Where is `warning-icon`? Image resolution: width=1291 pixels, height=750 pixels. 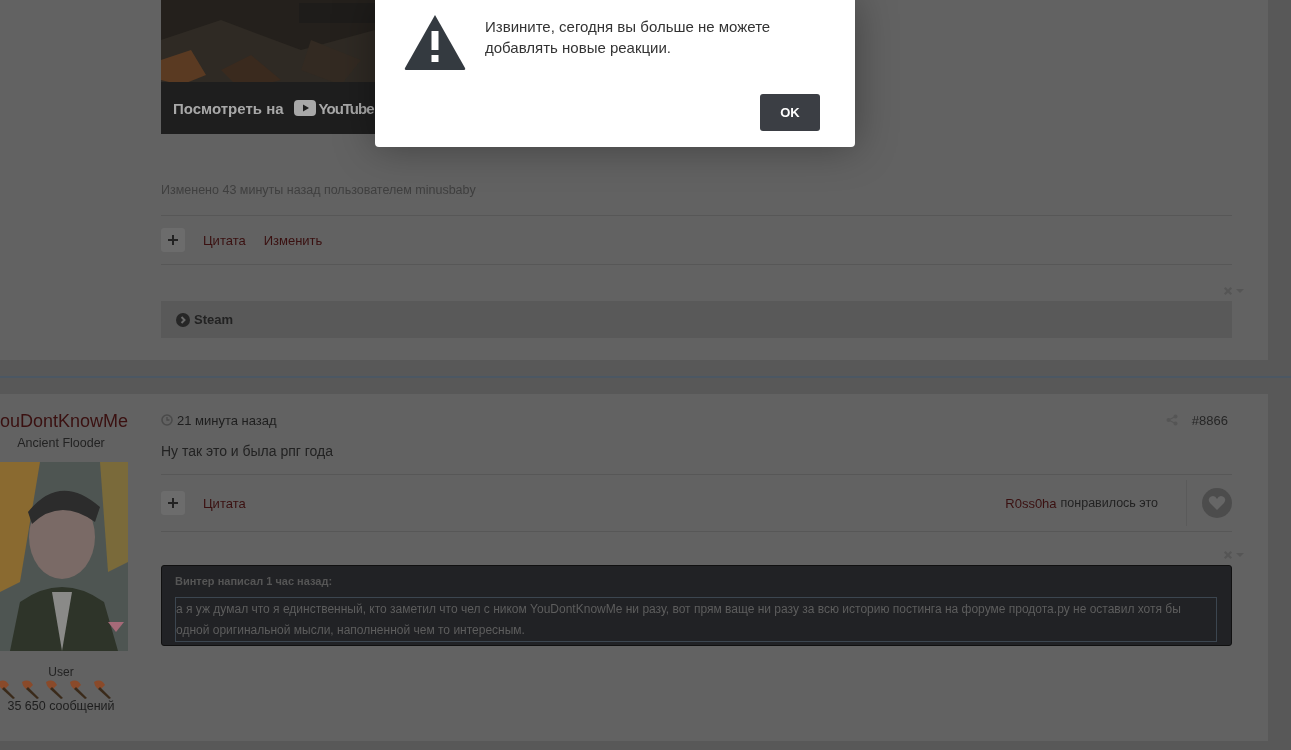 warning-icon is located at coordinates (435, 42).